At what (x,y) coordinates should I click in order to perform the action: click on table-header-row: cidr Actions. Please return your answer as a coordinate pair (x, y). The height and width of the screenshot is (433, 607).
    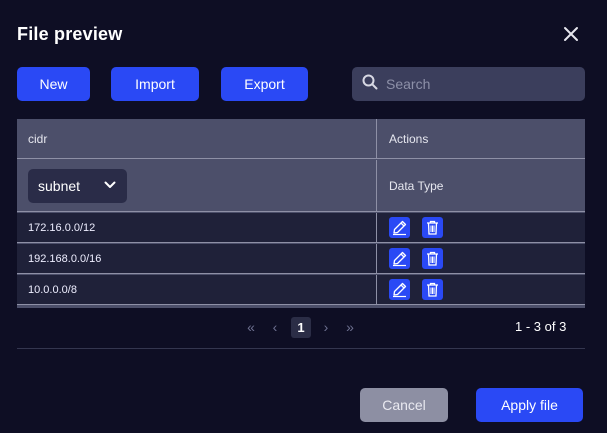
    Looking at the image, I should click on (301, 139).